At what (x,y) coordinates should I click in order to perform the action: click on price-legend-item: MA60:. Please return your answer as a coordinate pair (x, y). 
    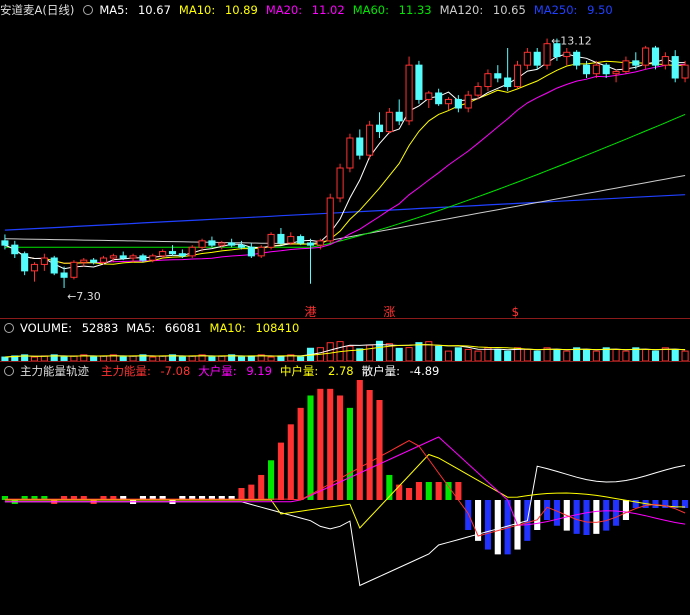
    Looking at the image, I should click on (372, 10).